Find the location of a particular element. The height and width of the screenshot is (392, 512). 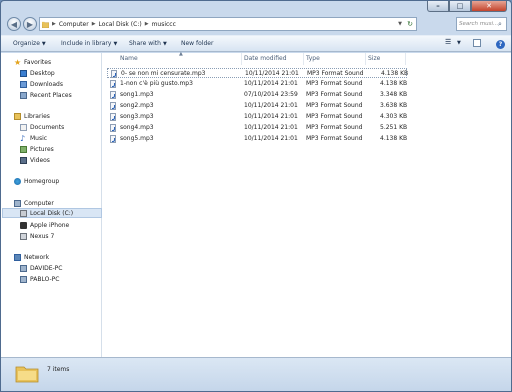

device-icon is located at coordinates (23, 236).